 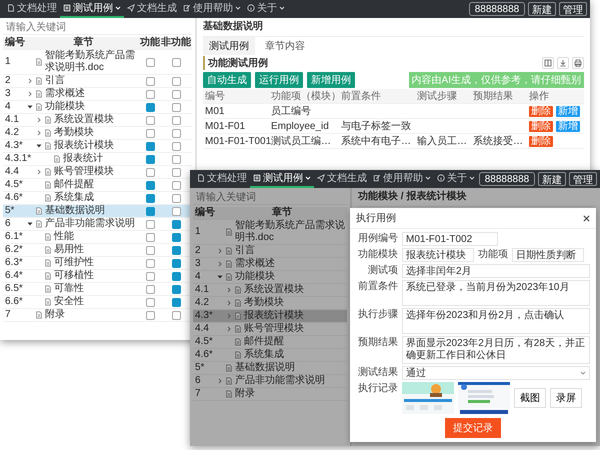 I want to click on action-button: 运行用例, so click(x=279, y=80).